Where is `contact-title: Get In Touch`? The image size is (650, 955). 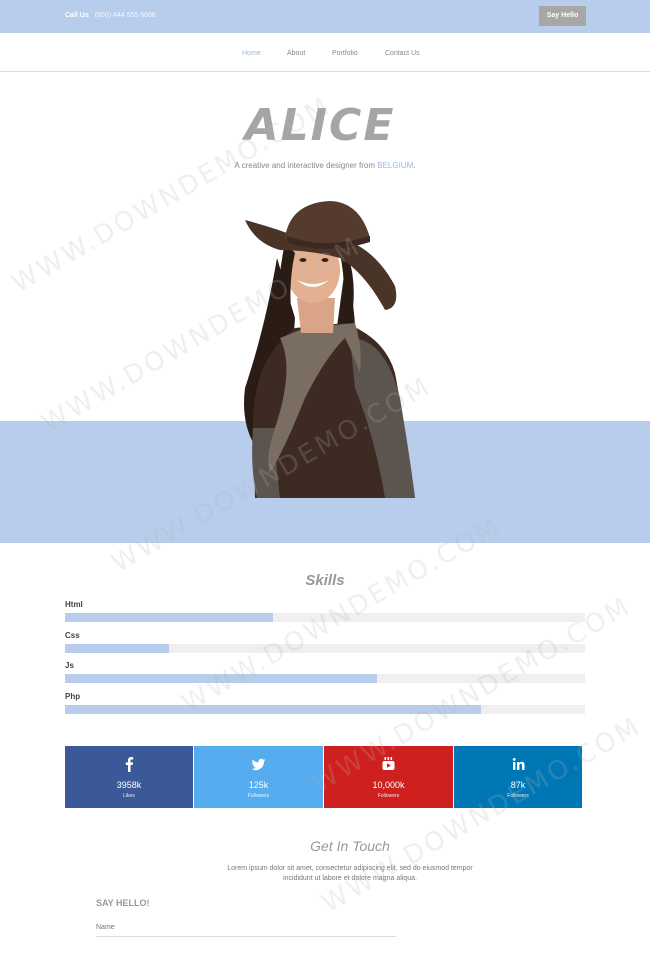
contact-title: Get In Touch is located at coordinates (350, 846).